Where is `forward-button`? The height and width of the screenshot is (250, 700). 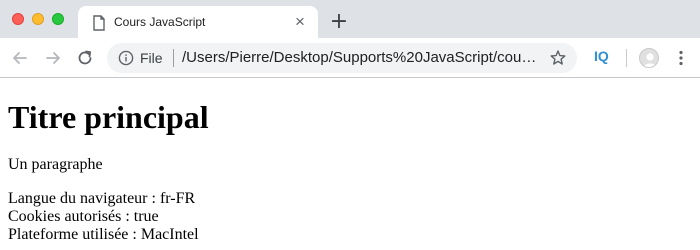
forward-button is located at coordinates (53, 58).